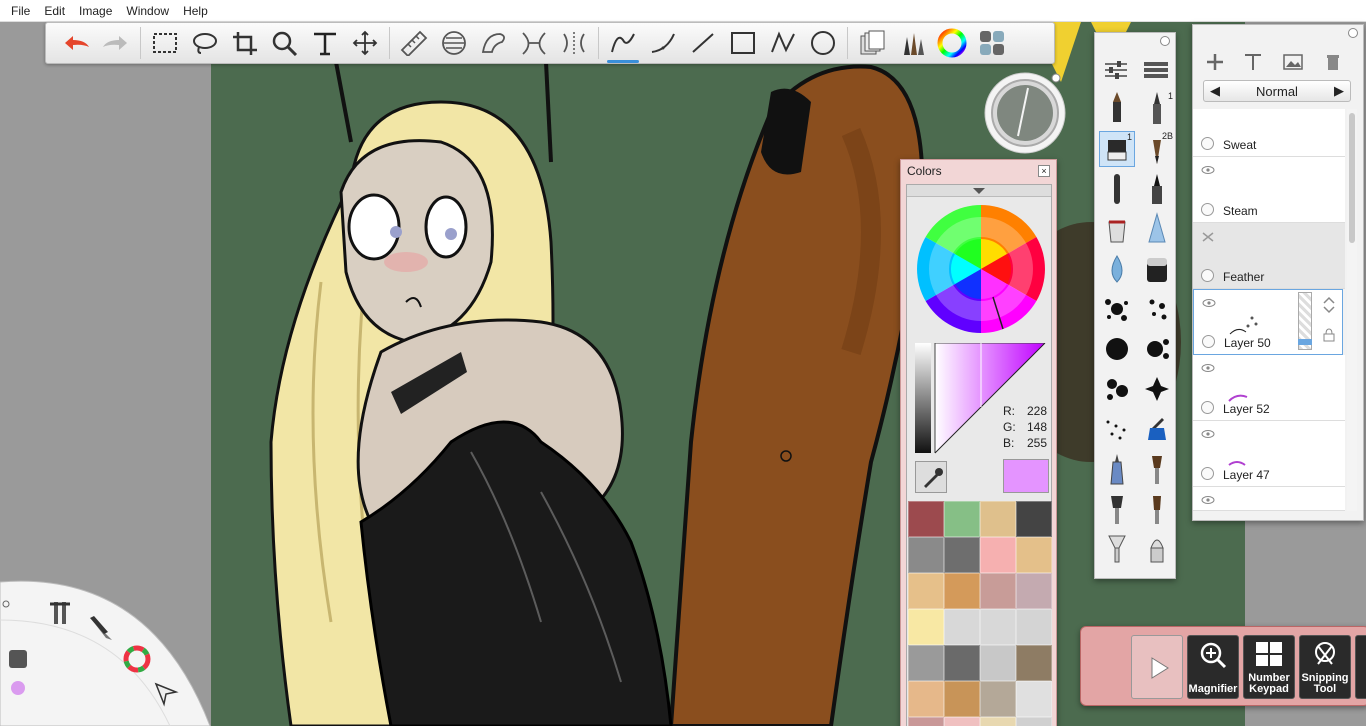  Describe the element at coordinates (1117, 109) in the screenshot. I see `brush-pencil` at that location.